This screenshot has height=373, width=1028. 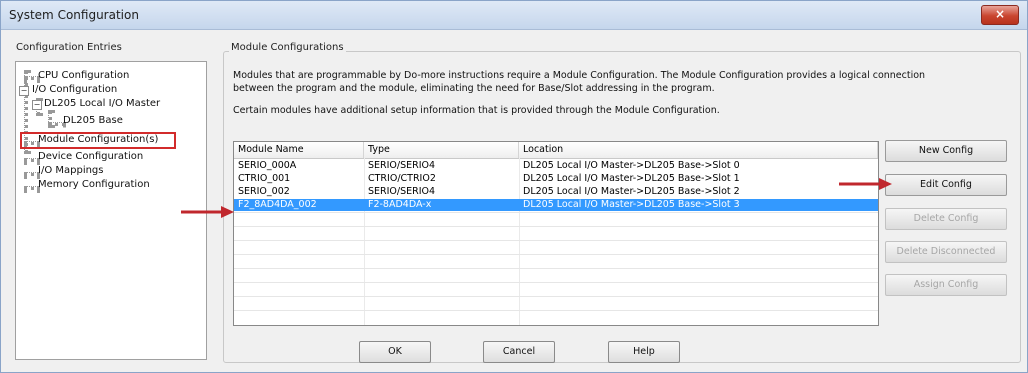 I want to click on cell-module-name: SERIO_000A, so click(x=267, y=165).